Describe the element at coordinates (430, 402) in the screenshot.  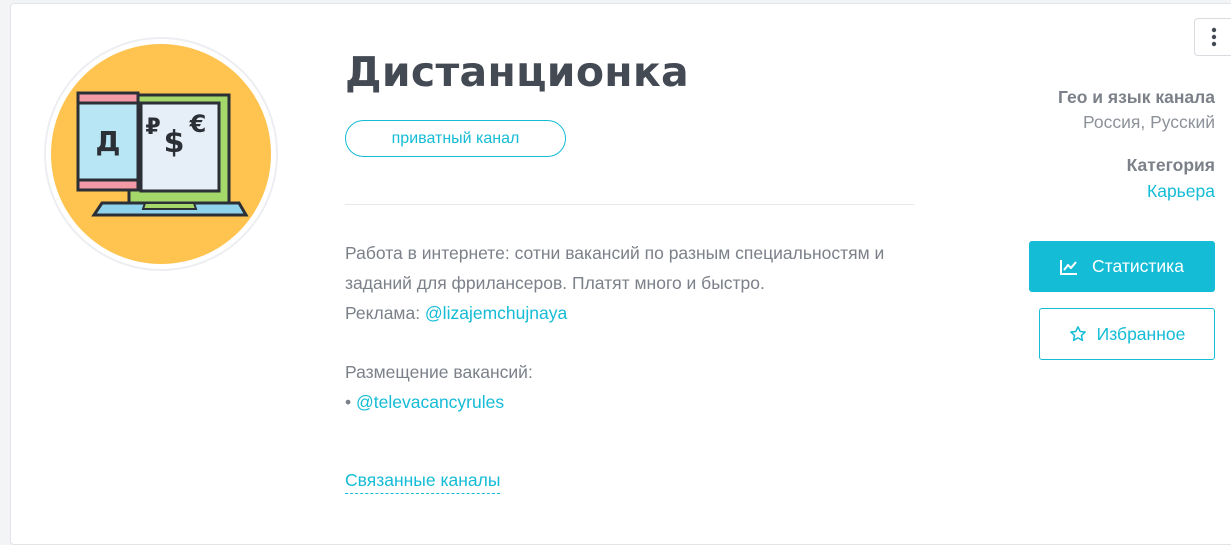
I see `vacancies-contact-link: @televacancyrules` at that location.